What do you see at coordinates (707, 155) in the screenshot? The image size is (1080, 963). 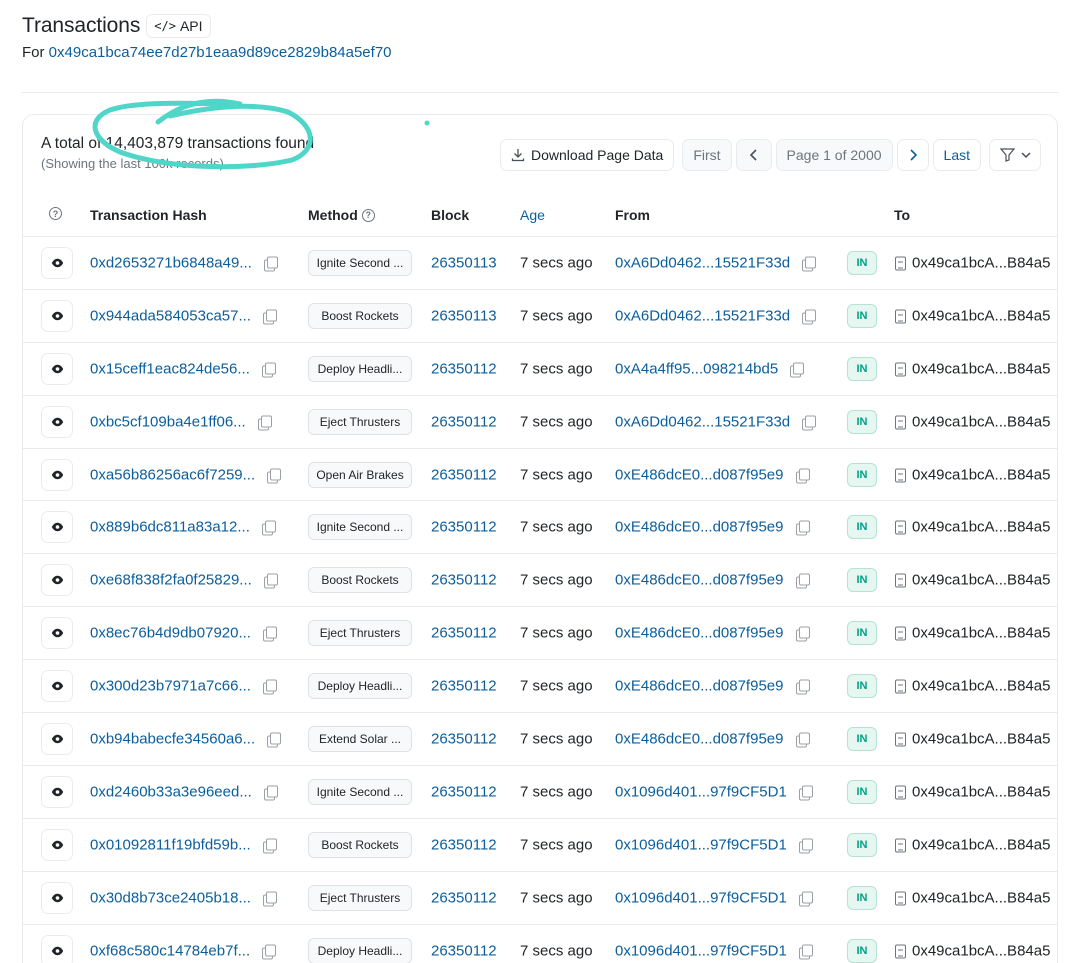 I see `first-page-button: First` at bounding box center [707, 155].